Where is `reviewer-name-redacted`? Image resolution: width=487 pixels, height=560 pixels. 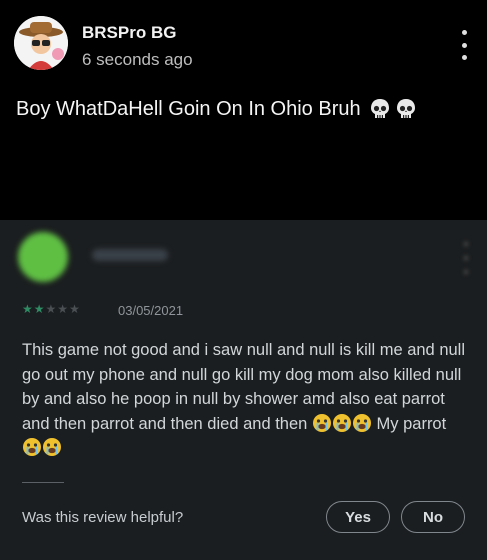
reviewer-name-redacted is located at coordinates (130, 255).